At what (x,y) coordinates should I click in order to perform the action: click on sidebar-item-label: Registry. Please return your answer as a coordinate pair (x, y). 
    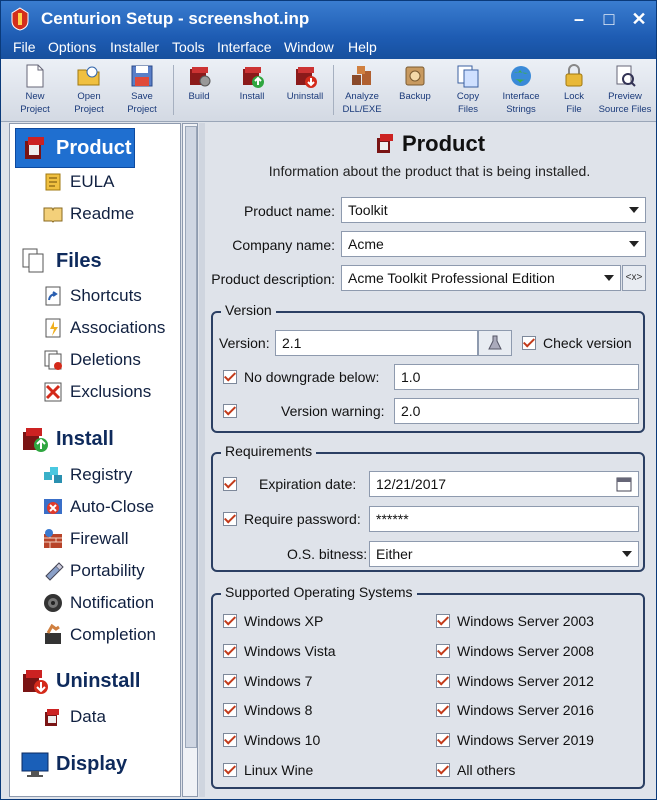
    Looking at the image, I should click on (101, 474).